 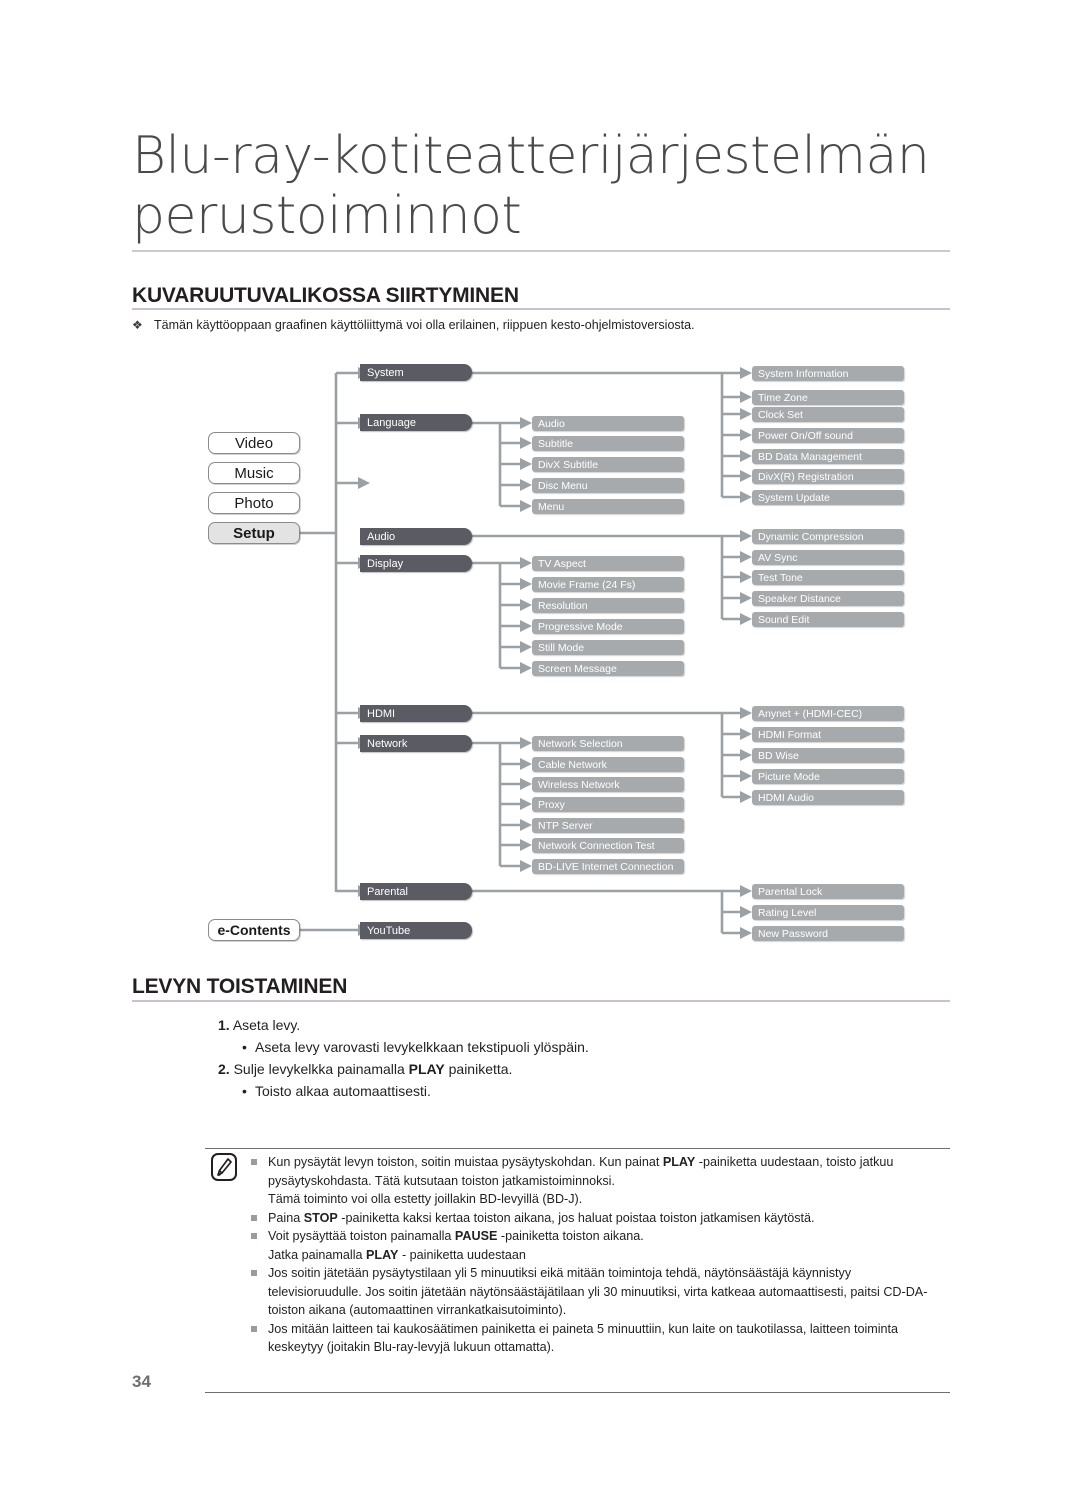 I want to click on option-label: Test Tone, so click(x=780, y=577).